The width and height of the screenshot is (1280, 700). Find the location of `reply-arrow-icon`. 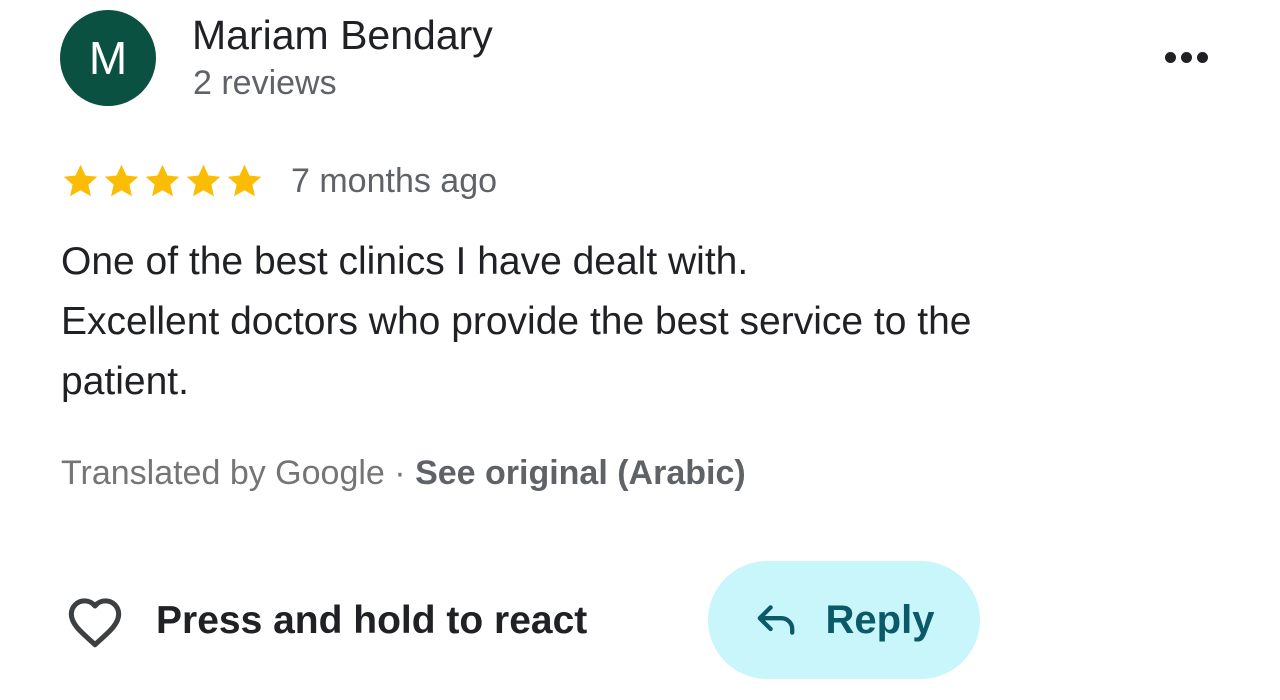

reply-arrow-icon is located at coordinates (775, 620).